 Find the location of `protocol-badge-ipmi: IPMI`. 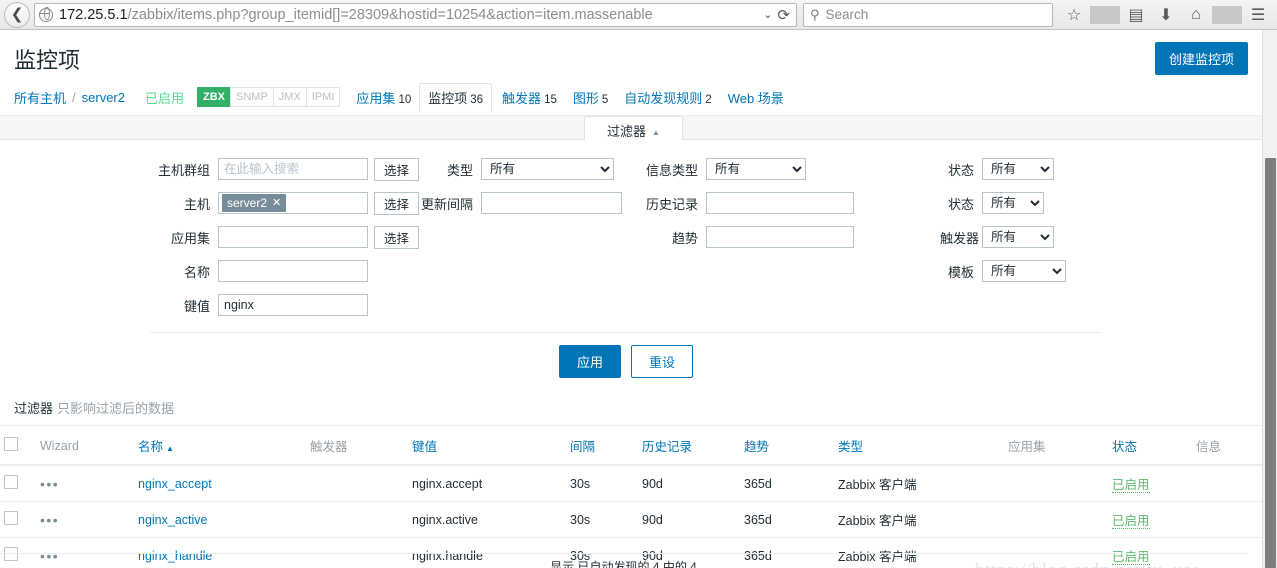

protocol-badge-ipmi: IPMI is located at coordinates (323, 97).